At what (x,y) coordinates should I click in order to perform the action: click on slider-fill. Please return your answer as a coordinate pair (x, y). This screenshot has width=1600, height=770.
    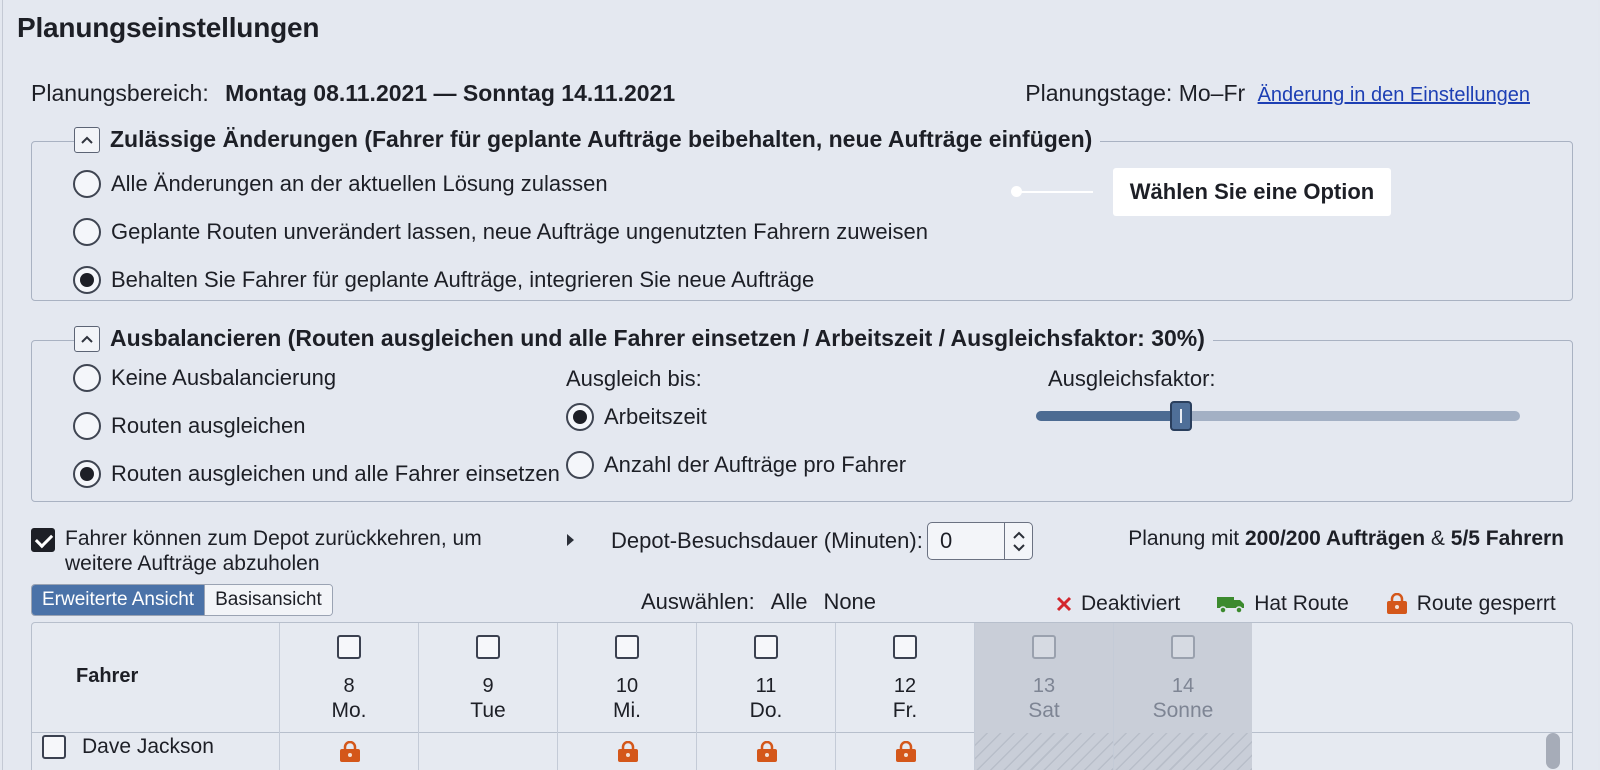
    Looking at the image, I should click on (1109, 416).